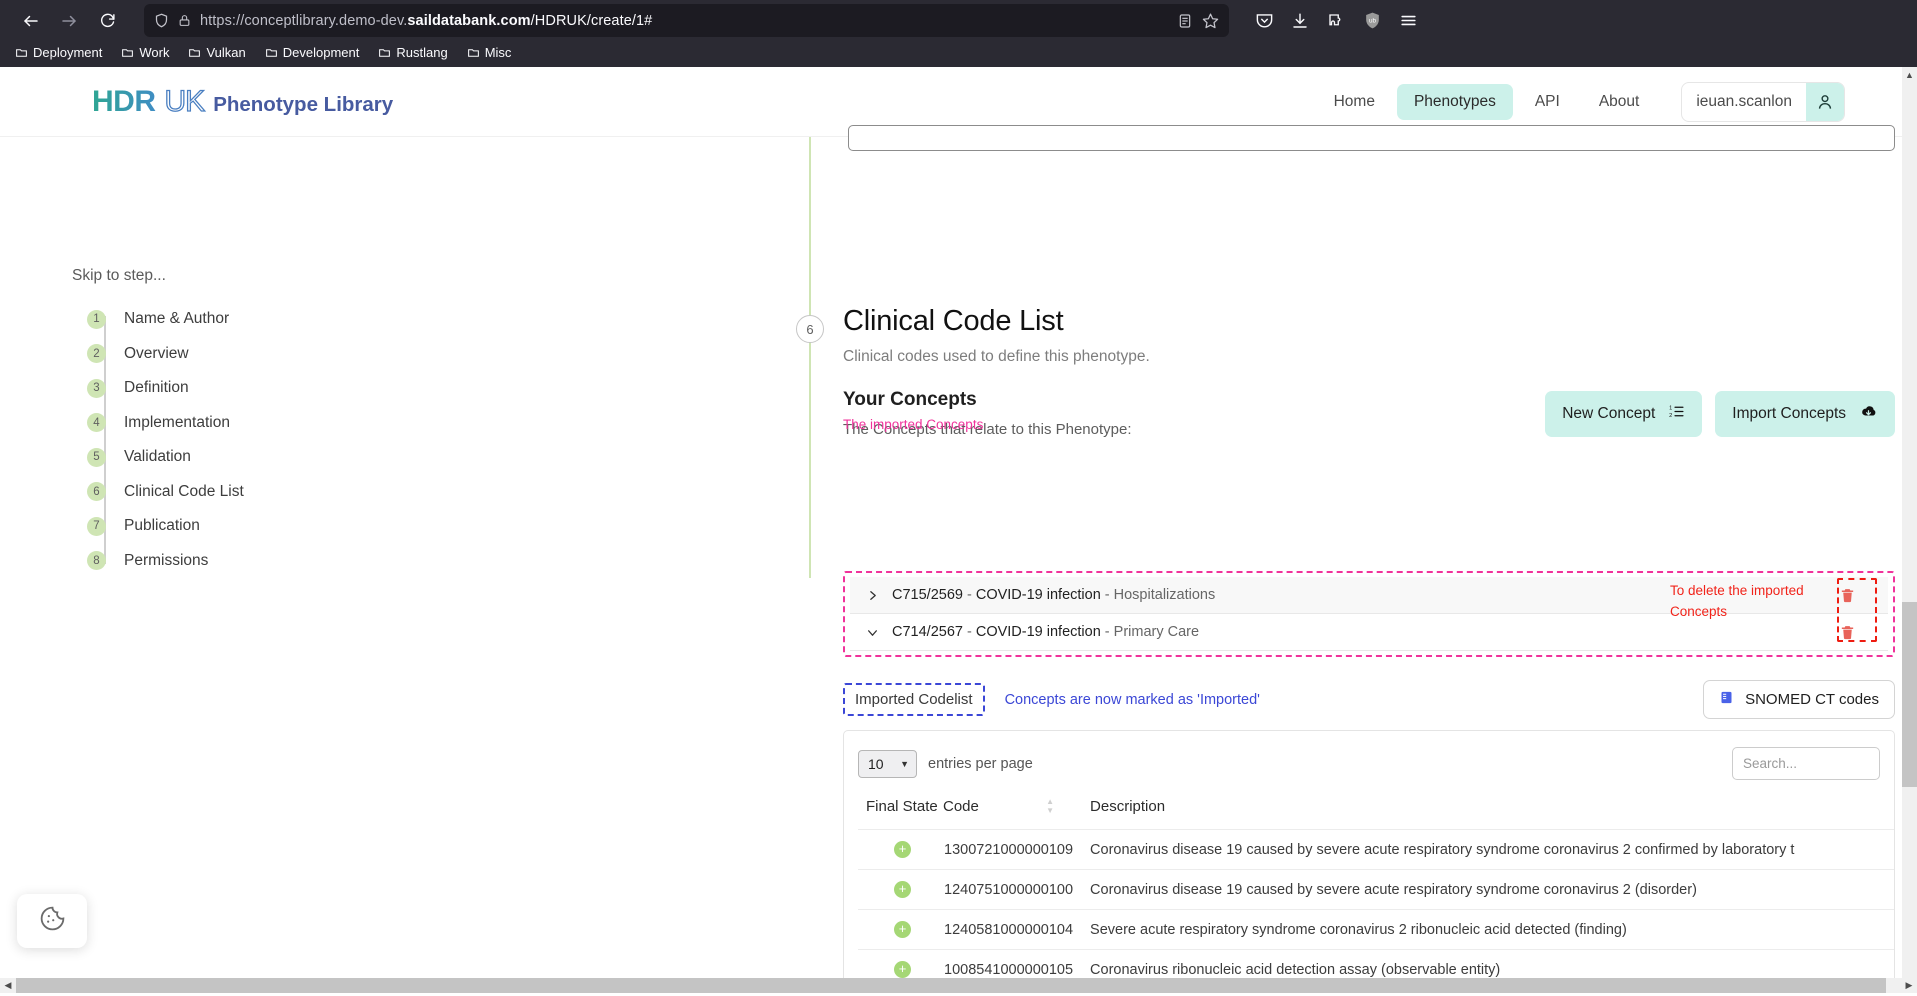 Image resolution: width=1917 pixels, height=996 pixels. I want to click on lock-icon, so click(184, 20).